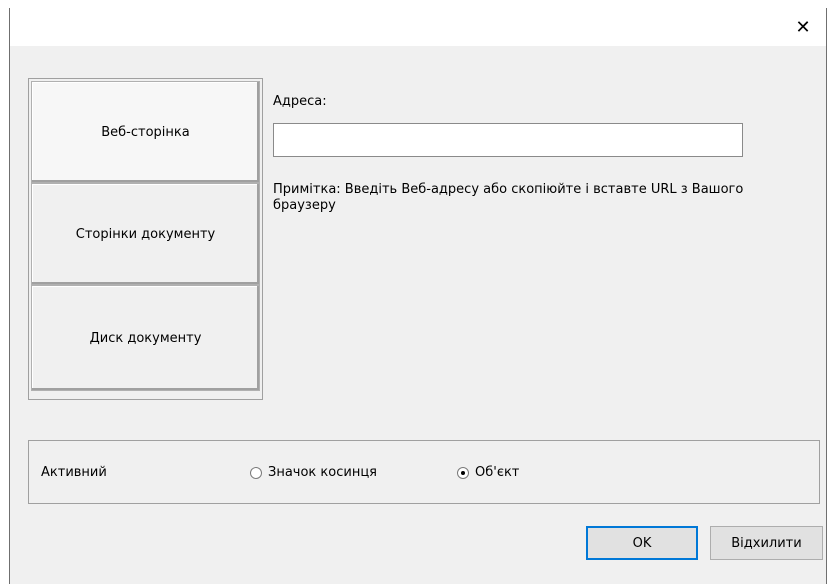  I want to click on close-icon: ✕, so click(803, 27).